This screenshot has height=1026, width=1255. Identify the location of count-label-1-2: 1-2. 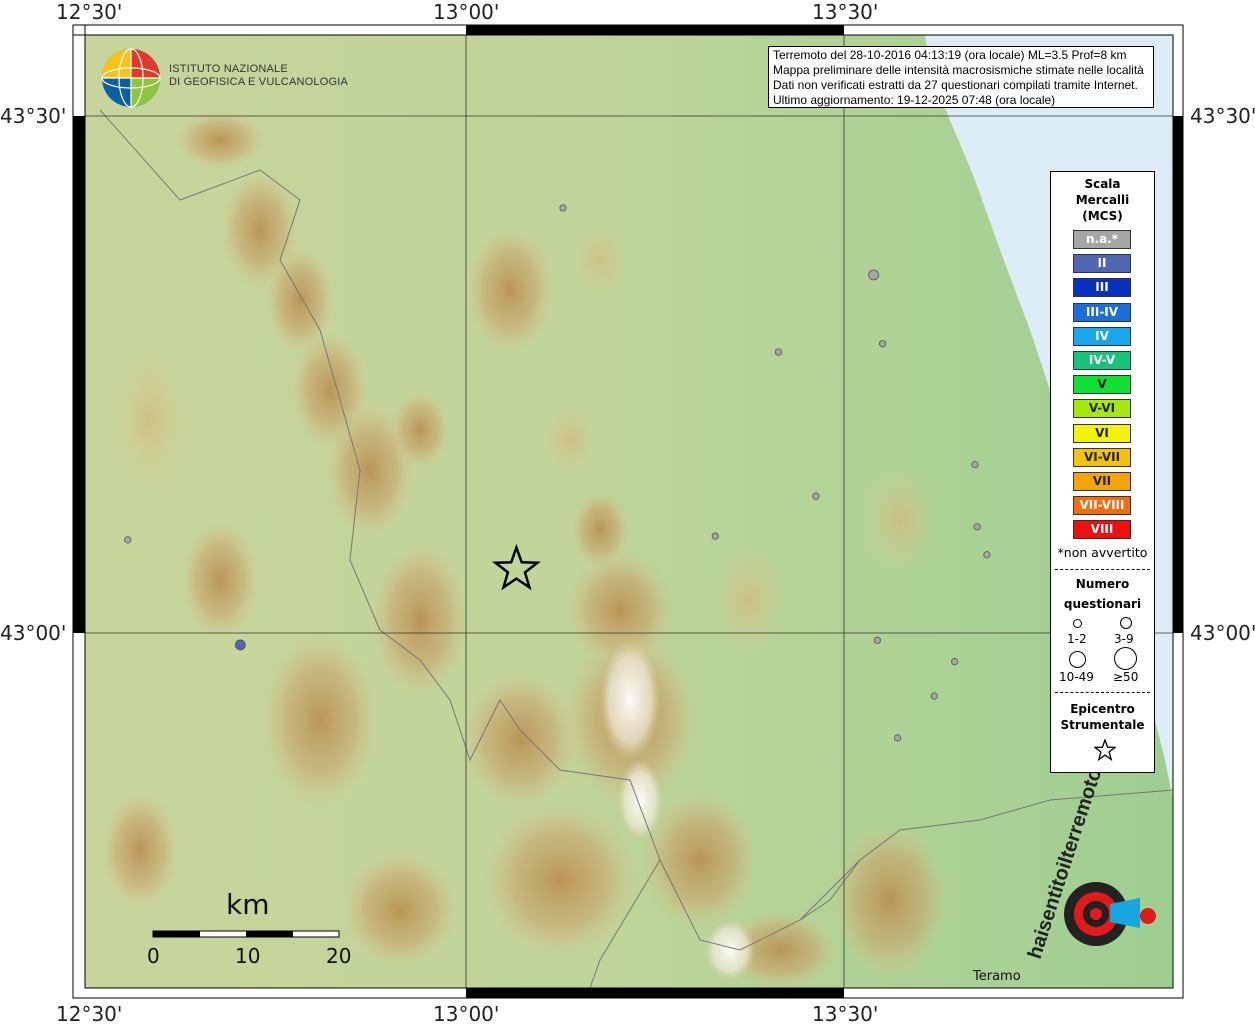
(1077, 639).